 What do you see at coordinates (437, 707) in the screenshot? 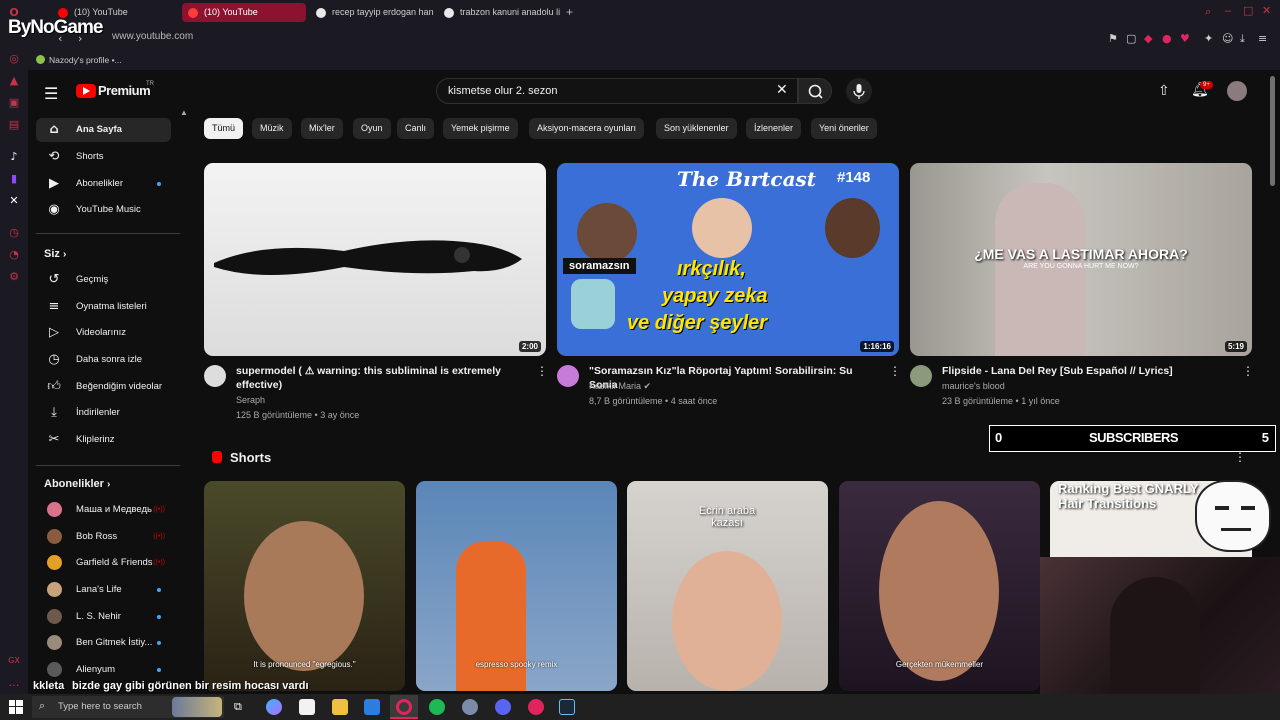
I see `spotify-icon` at bounding box center [437, 707].